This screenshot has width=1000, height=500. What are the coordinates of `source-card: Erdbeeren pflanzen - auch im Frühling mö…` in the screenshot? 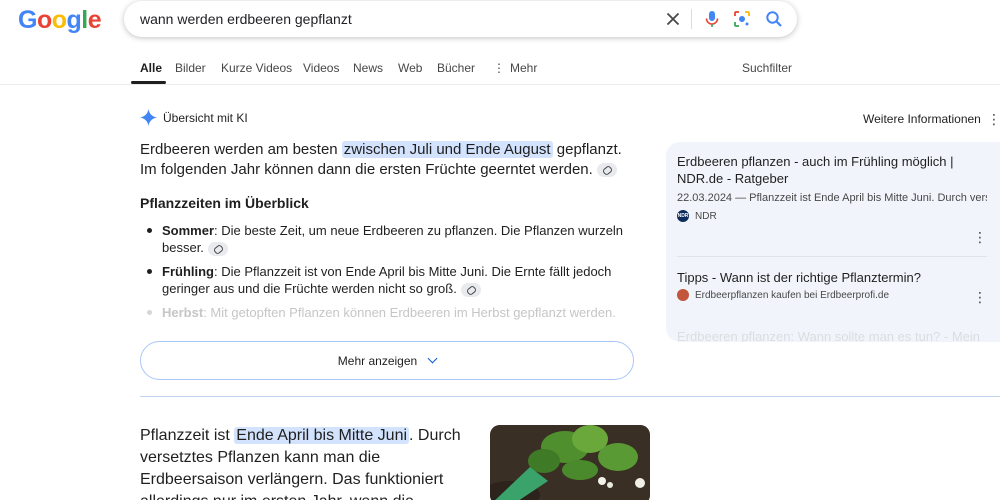 It's located at (832, 187).